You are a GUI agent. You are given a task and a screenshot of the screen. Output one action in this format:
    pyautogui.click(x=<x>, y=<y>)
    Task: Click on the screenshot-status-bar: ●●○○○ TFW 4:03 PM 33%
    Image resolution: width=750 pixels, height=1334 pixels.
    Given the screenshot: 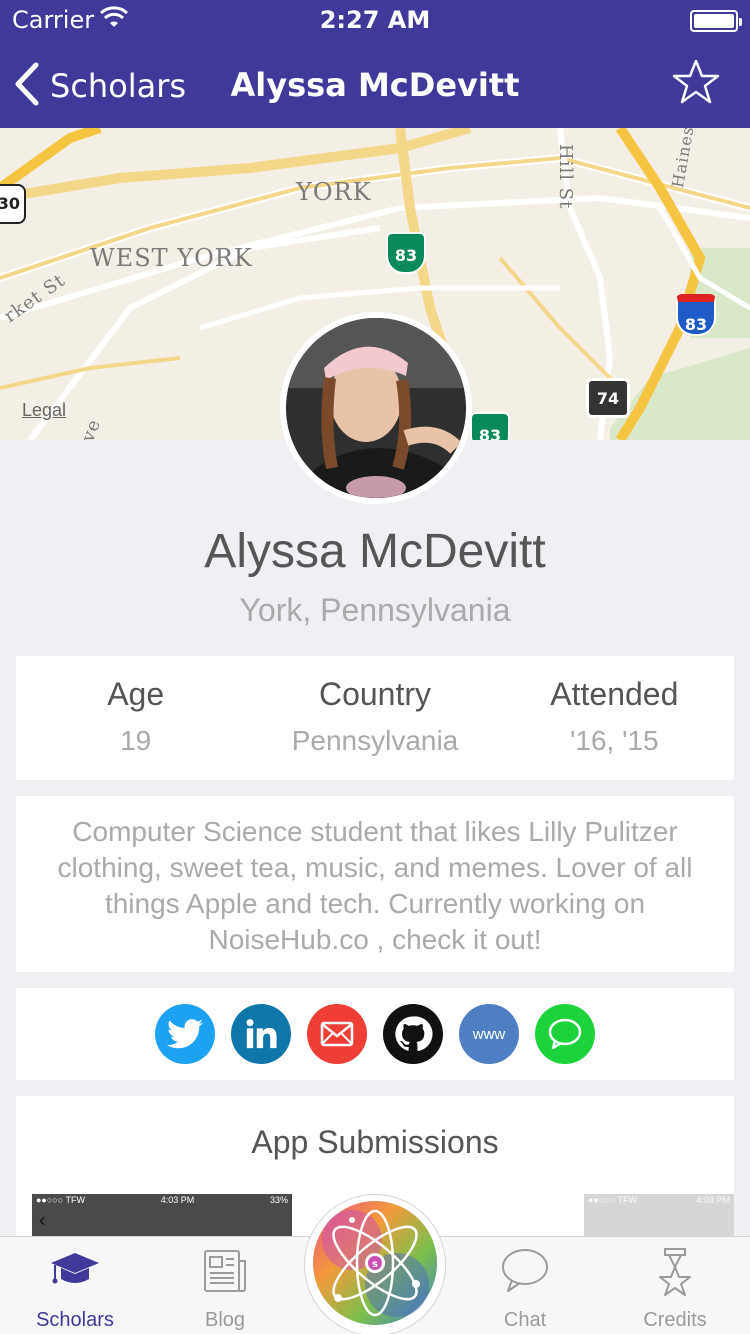 What is the action you would take?
    pyautogui.click(x=162, y=1201)
    